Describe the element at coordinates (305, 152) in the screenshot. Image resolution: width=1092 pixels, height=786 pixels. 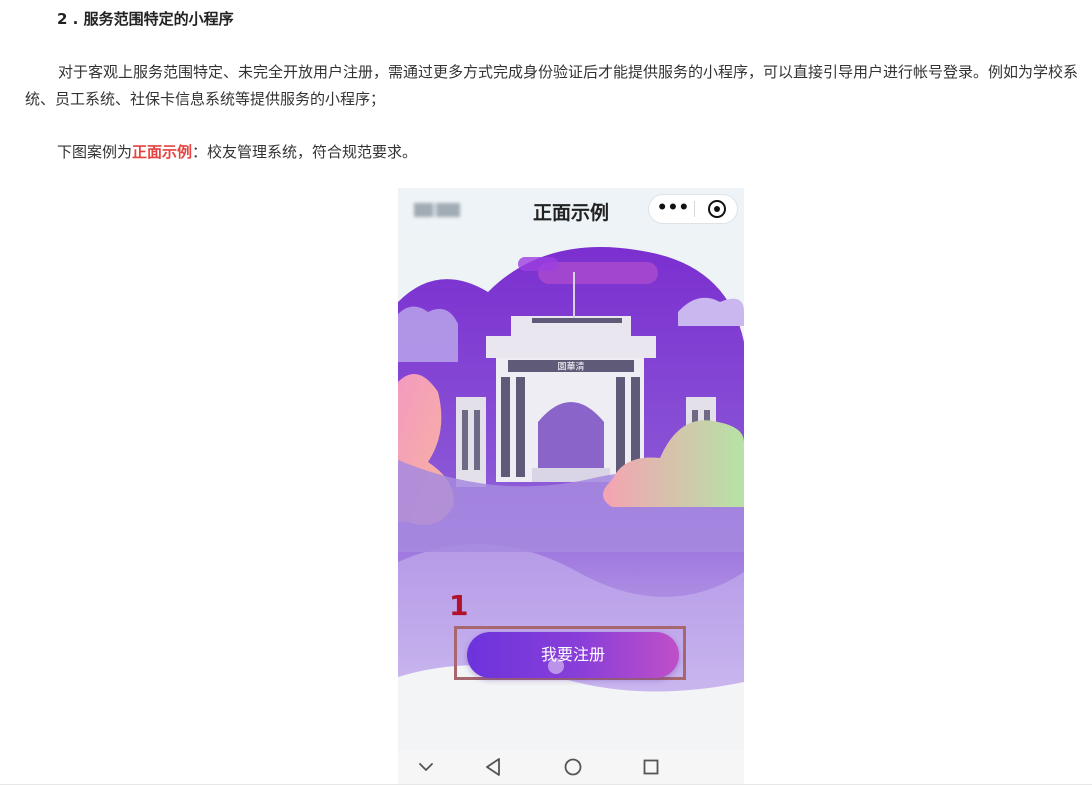
I see `caption-suffix: ：校友管理系统，符合规范要求。` at that location.